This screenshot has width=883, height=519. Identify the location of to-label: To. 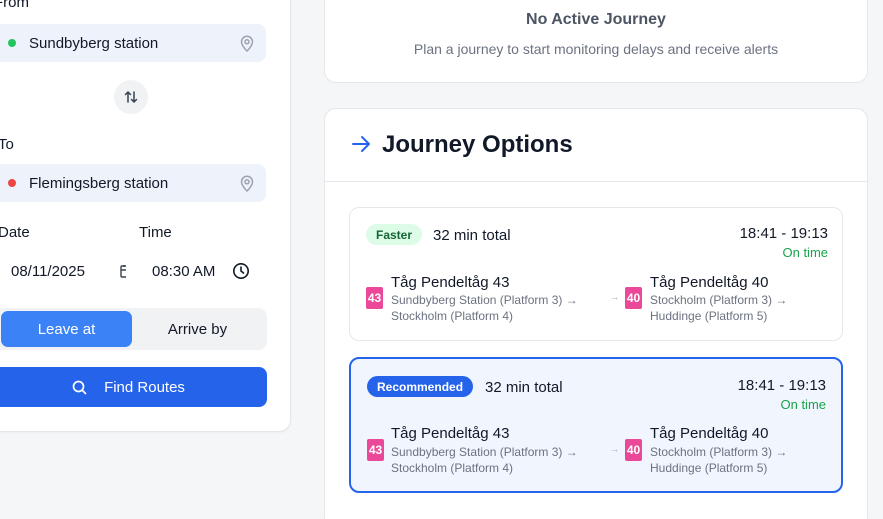
(7, 144).